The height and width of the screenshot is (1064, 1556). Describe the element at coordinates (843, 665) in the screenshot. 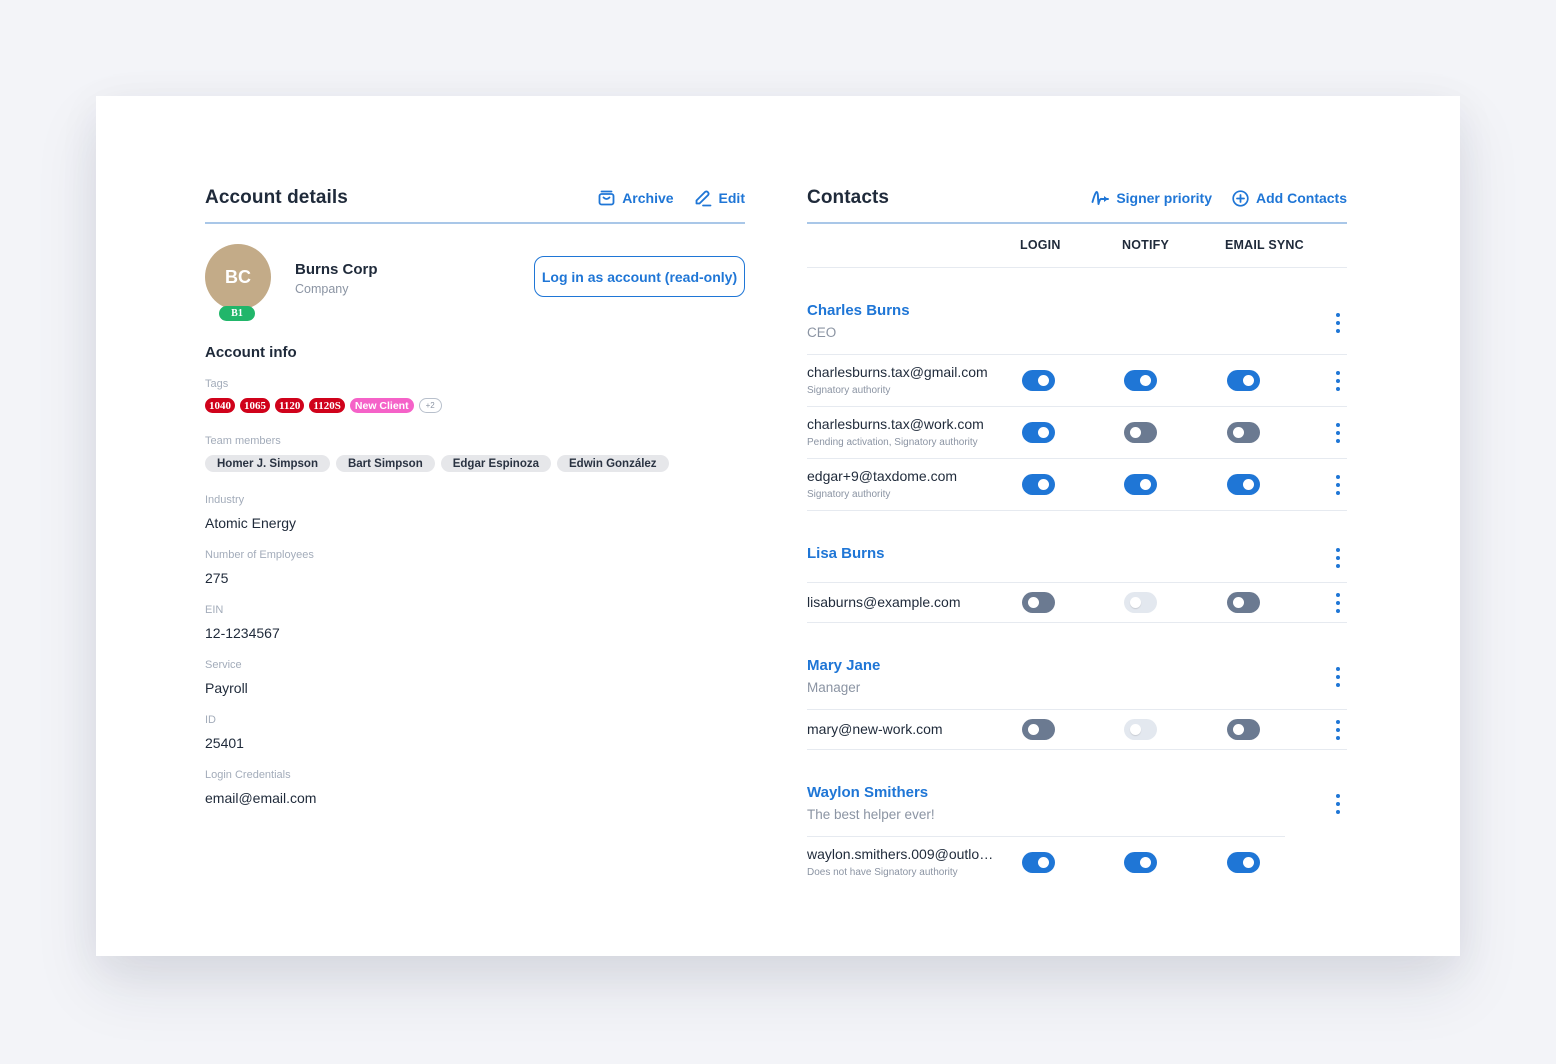

I see `contact-name: Mary Jane` at that location.